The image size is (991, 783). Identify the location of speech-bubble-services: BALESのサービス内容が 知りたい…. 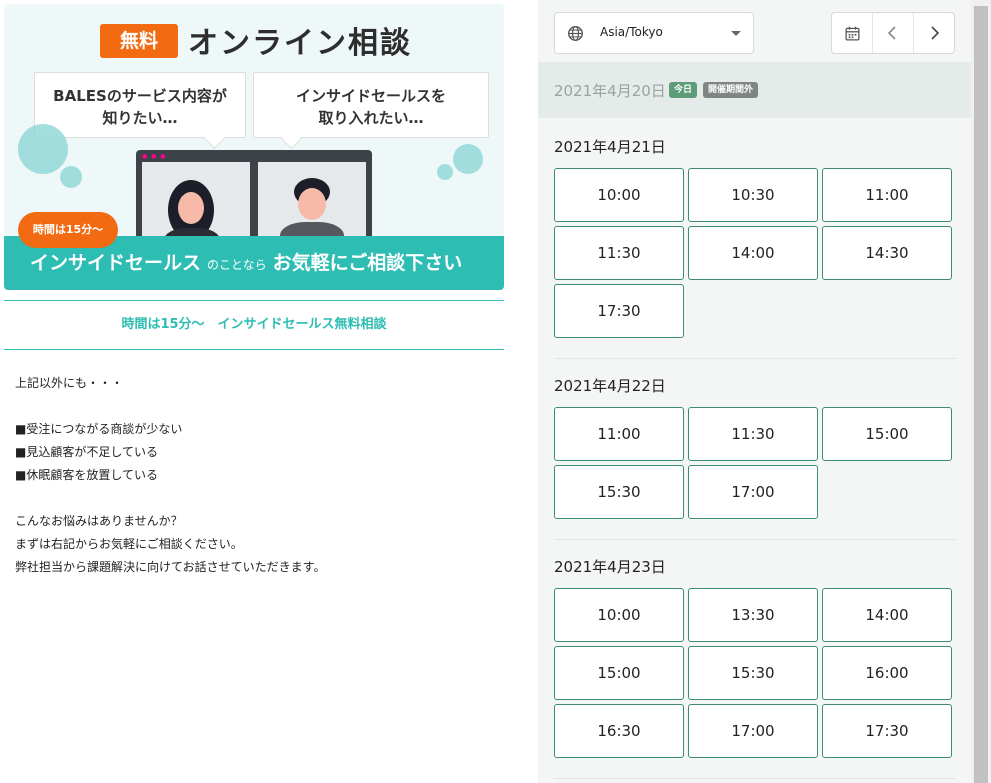
(140, 105).